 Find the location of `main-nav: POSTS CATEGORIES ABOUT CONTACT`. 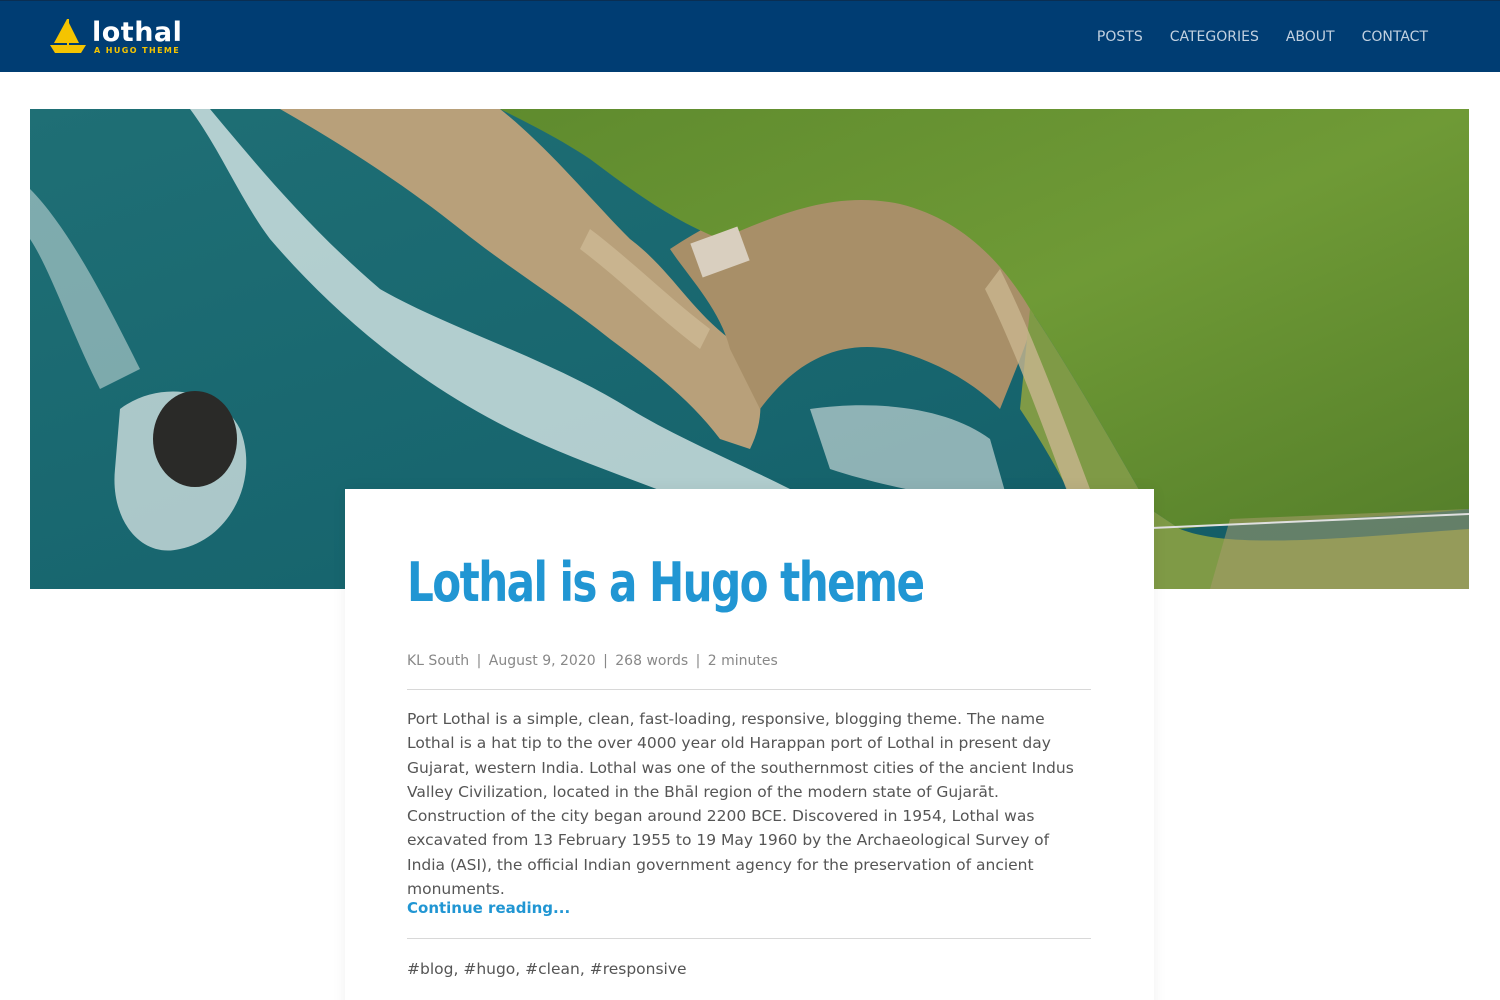

main-nav: POSTS CATEGORIES ABOUT CONTACT is located at coordinates (1262, 37).